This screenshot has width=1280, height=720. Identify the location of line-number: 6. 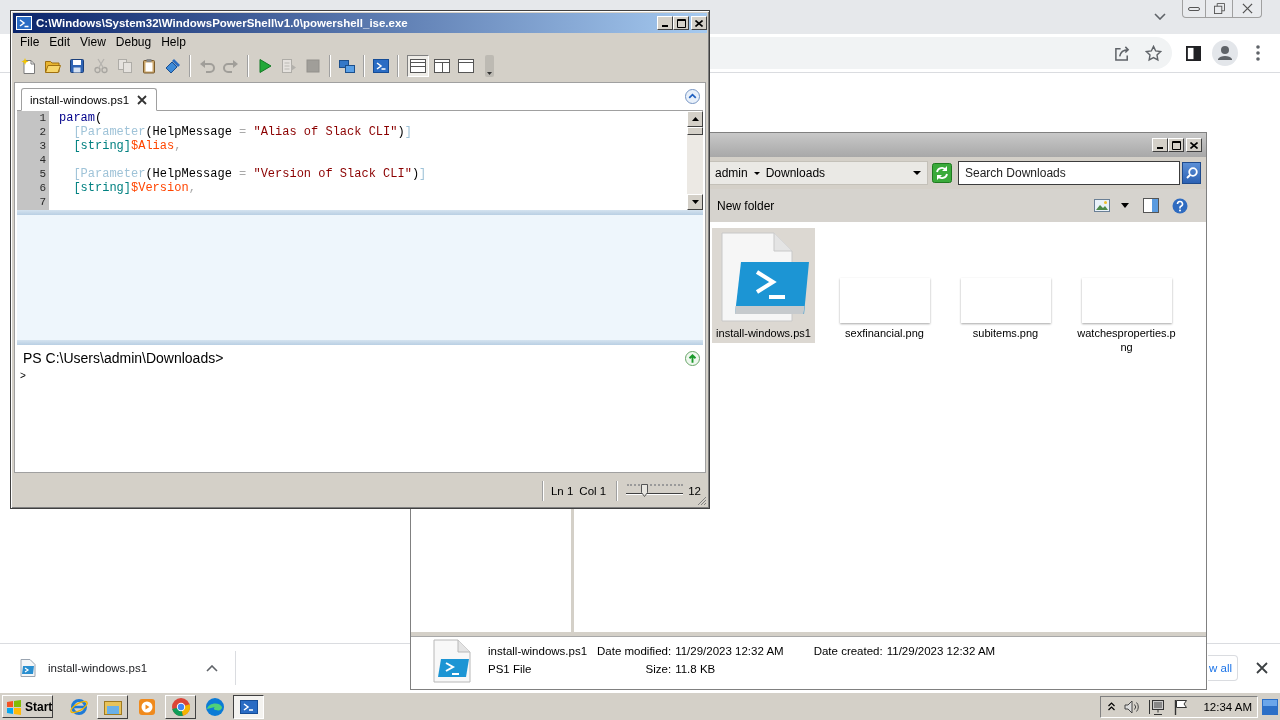
(42, 188).